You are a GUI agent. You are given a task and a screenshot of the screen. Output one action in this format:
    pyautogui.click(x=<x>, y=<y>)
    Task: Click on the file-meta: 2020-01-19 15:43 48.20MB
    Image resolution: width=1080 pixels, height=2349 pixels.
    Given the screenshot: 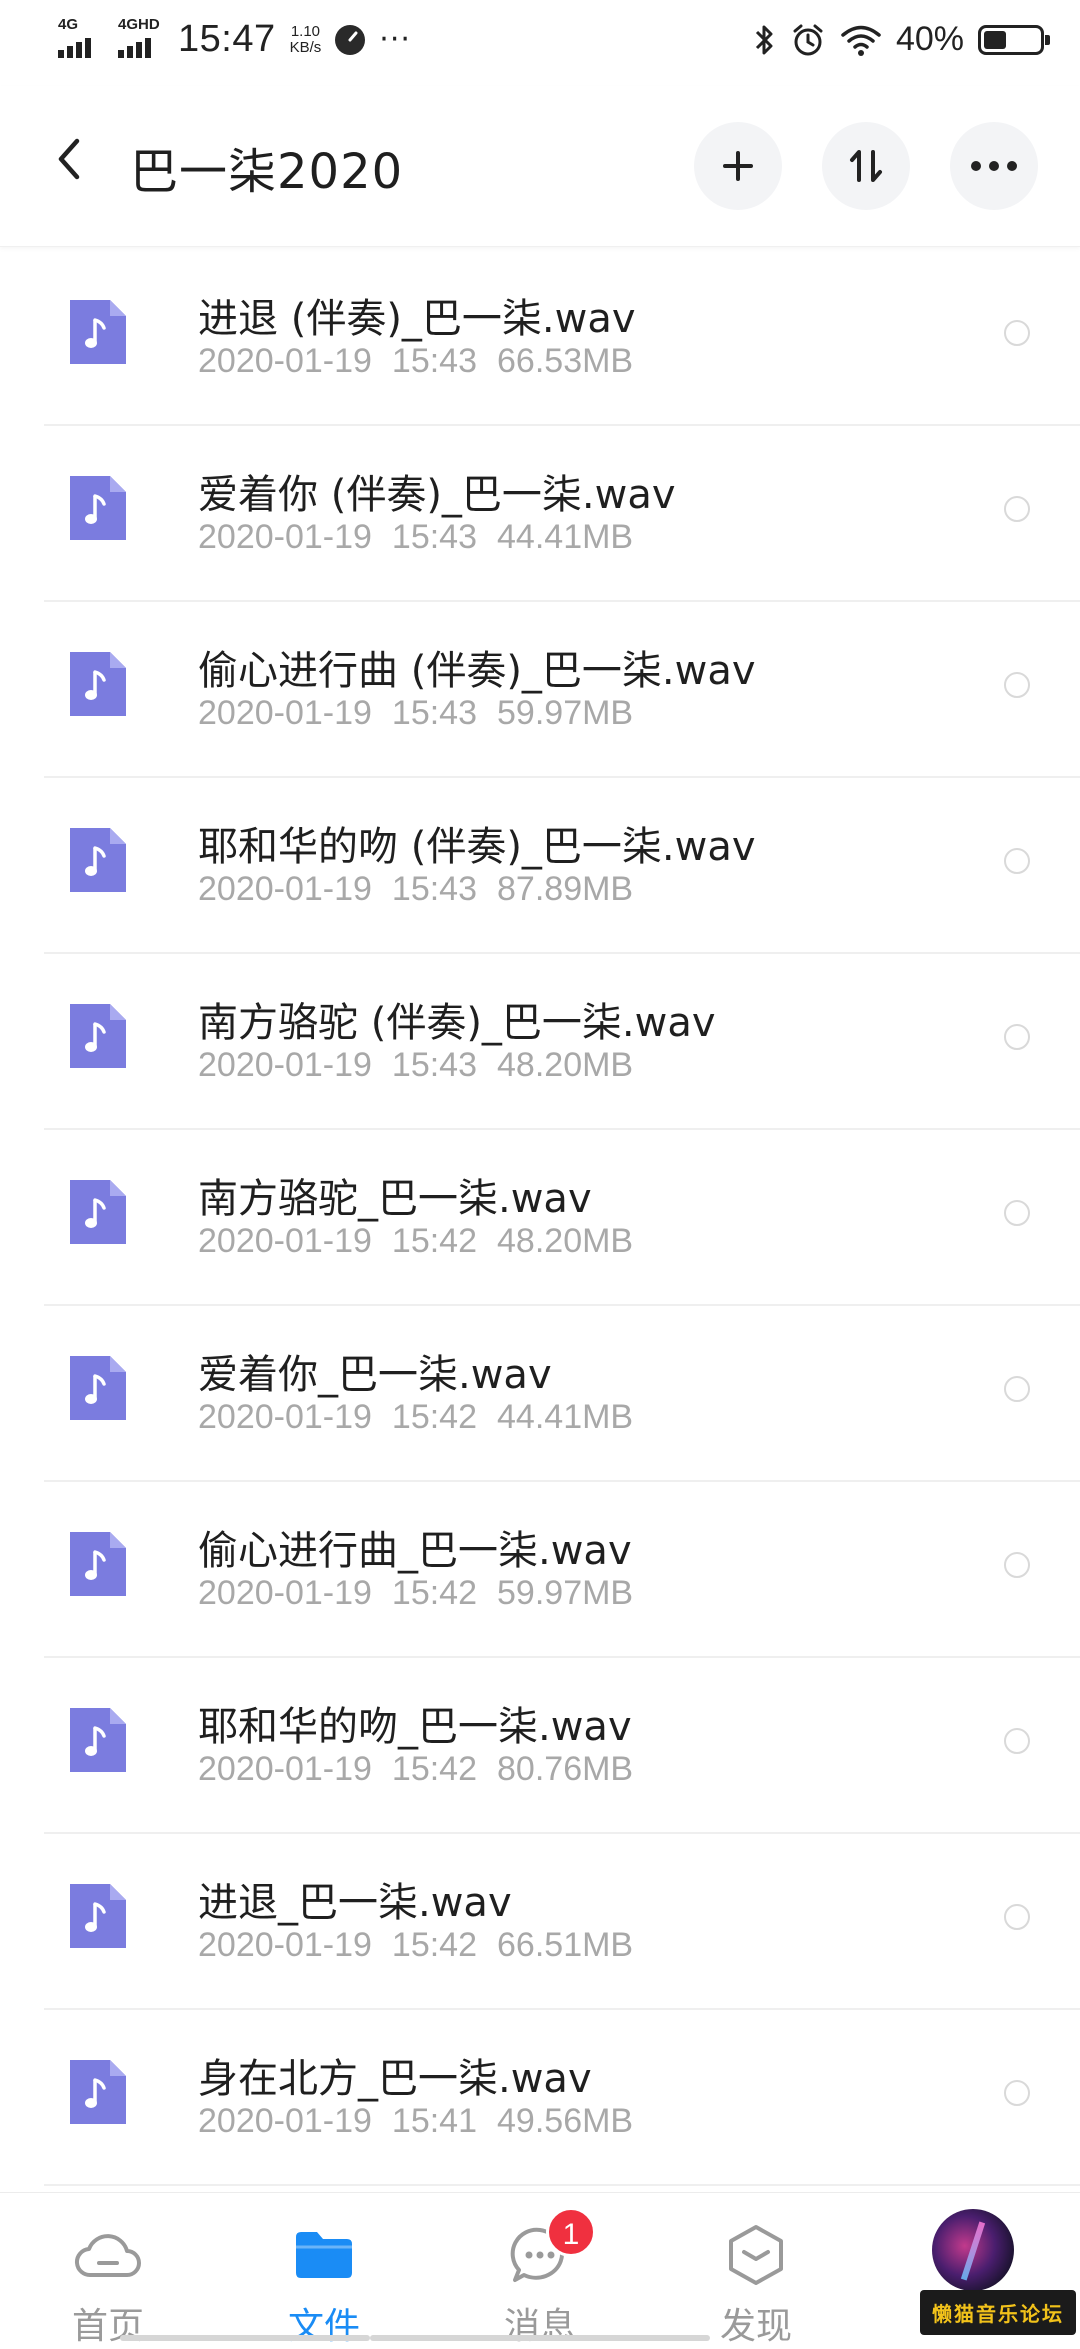 What is the action you would take?
    pyautogui.click(x=425, y=1065)
    